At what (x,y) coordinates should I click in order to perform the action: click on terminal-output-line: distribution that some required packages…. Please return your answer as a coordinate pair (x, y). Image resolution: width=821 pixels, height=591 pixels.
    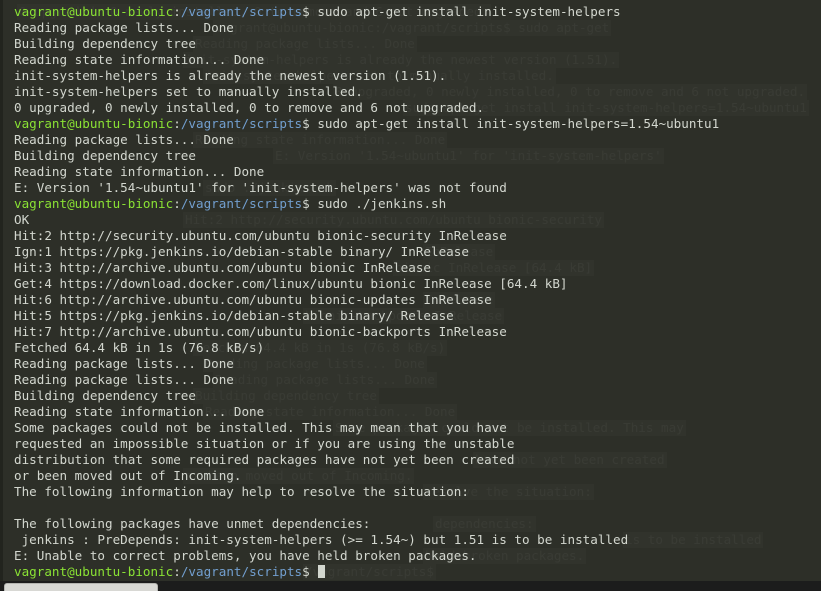
    Looking at the image, I should click on (417, 460).